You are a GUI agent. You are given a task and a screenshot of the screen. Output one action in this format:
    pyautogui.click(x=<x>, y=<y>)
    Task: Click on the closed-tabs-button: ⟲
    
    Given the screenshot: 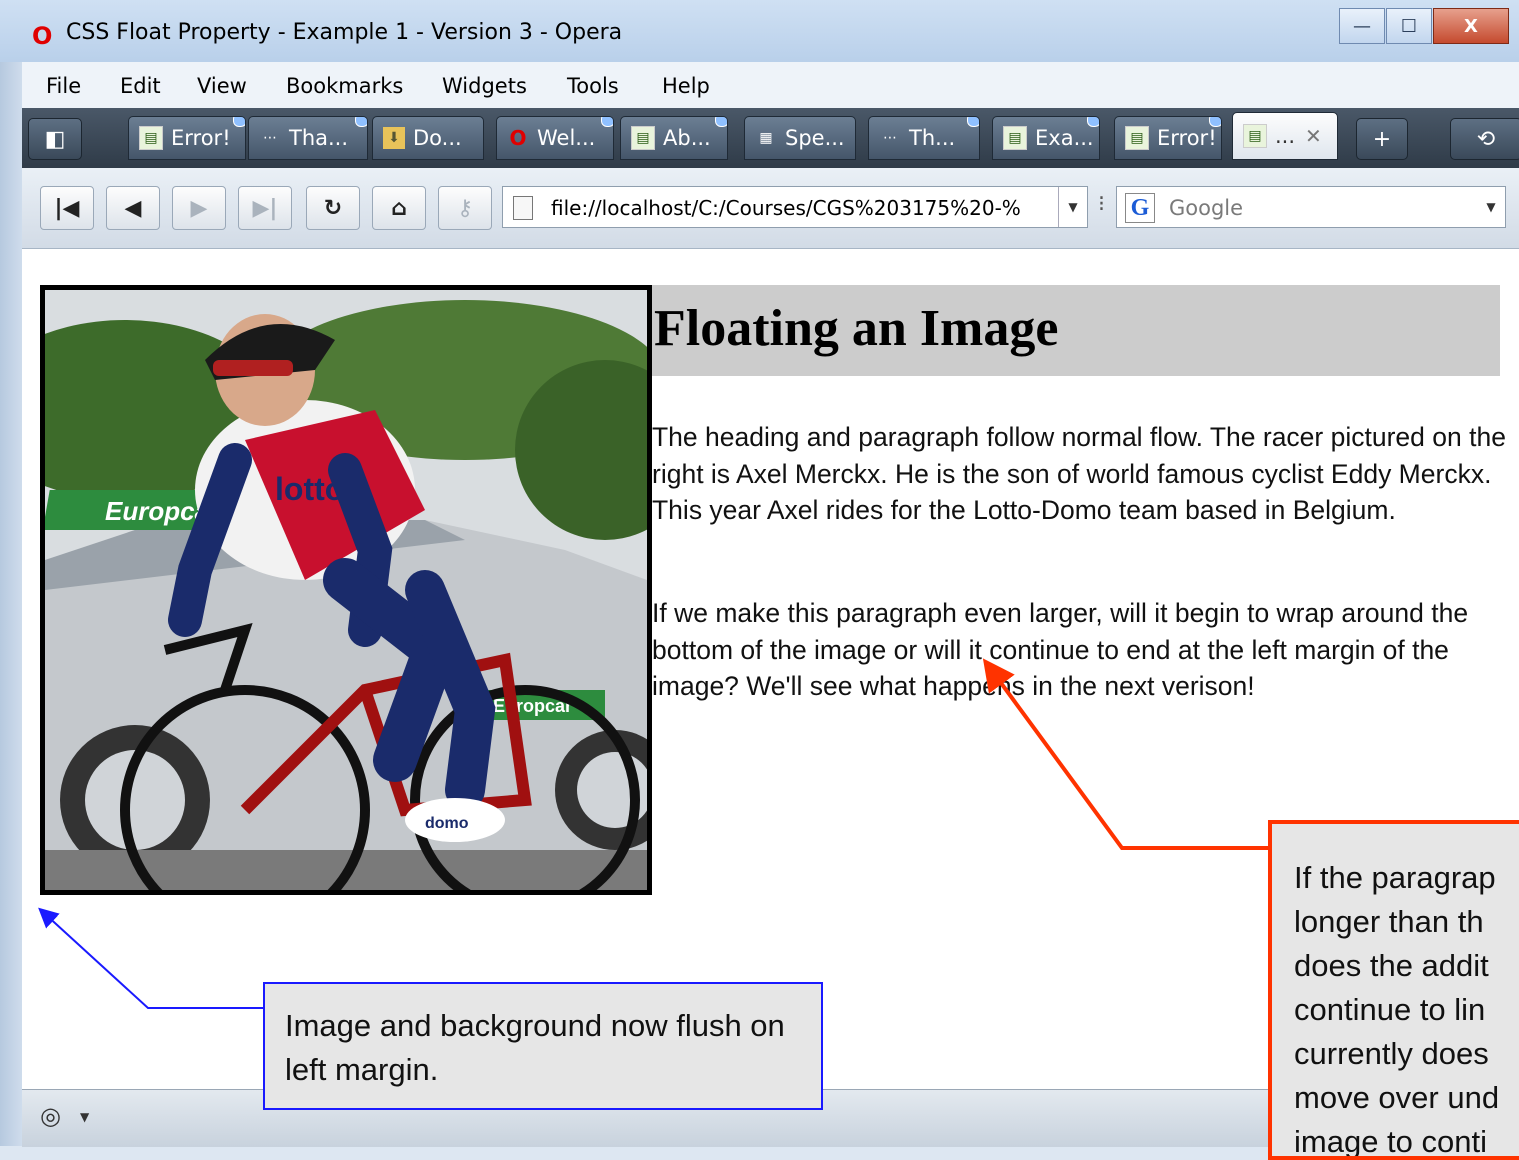 What is the action you would take?
    pyautogui.click(x=1484, y=139)
    